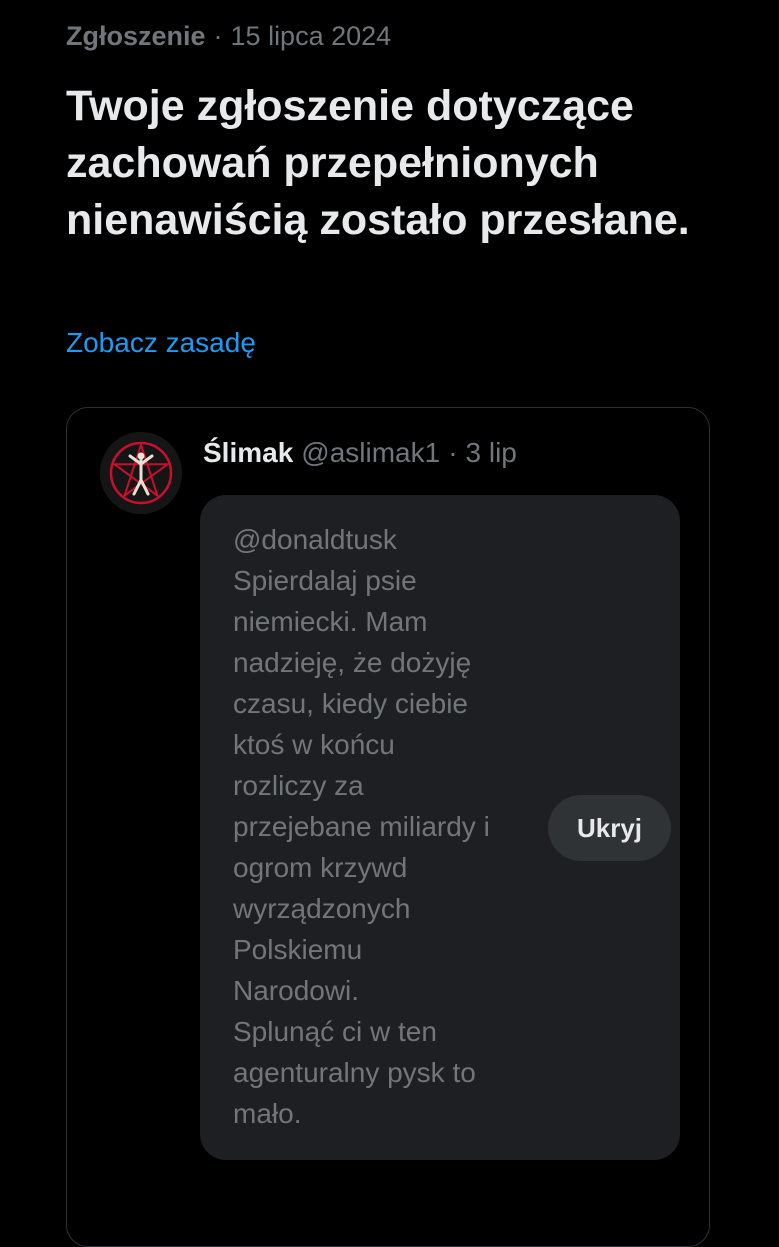 Image resolution: width=779 pixels, height=1247 pixels. Describe the element at coordinates (161, 343) in the screenshot. I see `view-policy-link: Zobacz zasadę` at that location.